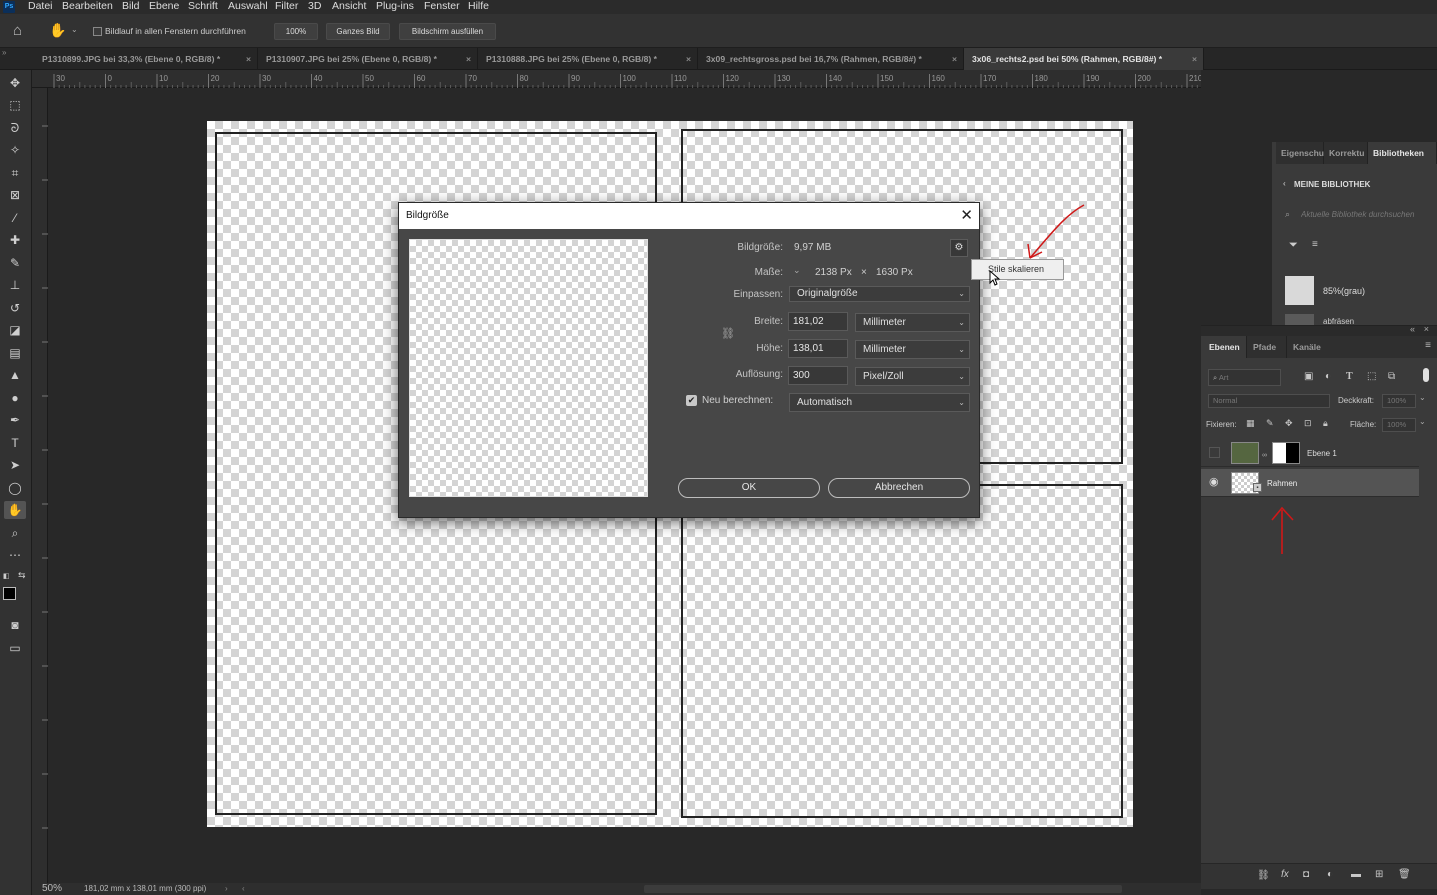 Image resolution: width=1437 pixels, height=895 pixels. I want to click on lock-pixels-icon: ✎, so click(1270, 423).